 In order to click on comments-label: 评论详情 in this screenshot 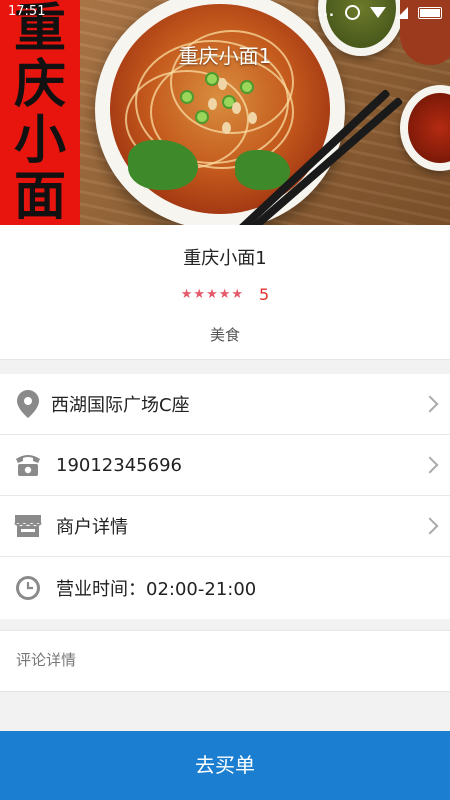, I will do `click(46, 660)`.